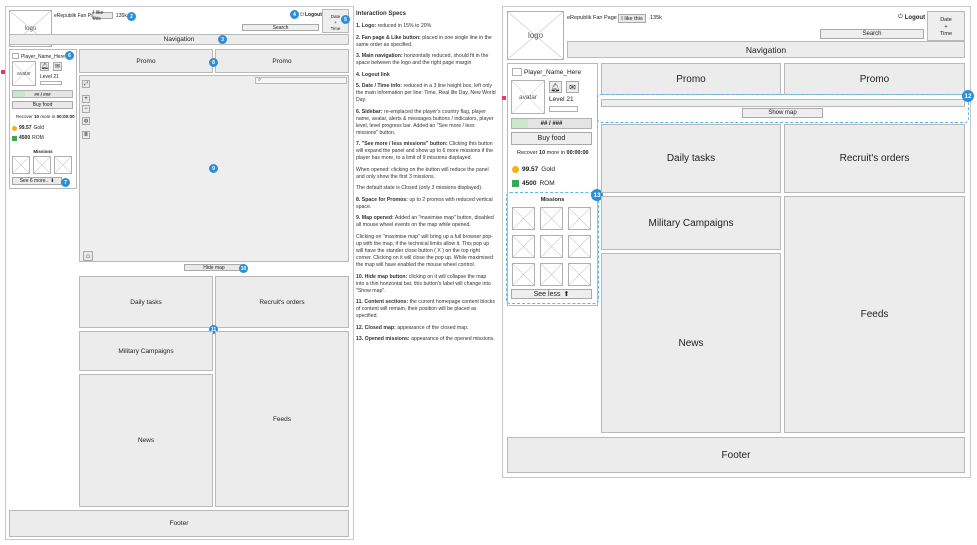  I want to click on see-less-missions-button: See less ⬆, so click(551, 294).